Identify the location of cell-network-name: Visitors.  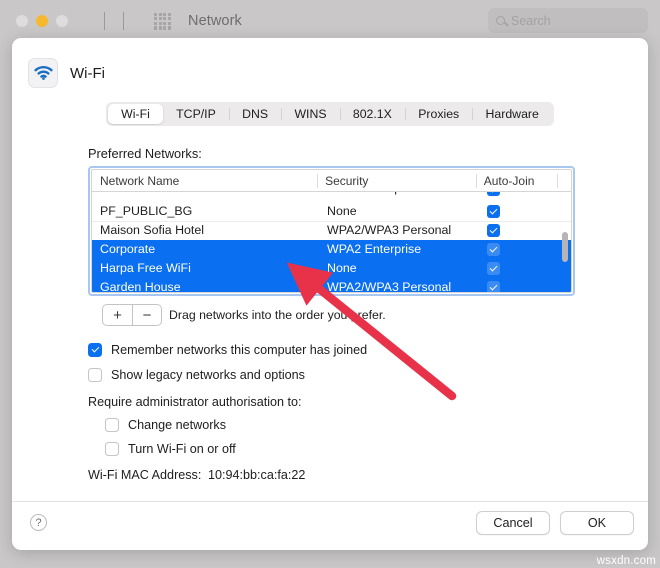
(205, 193).